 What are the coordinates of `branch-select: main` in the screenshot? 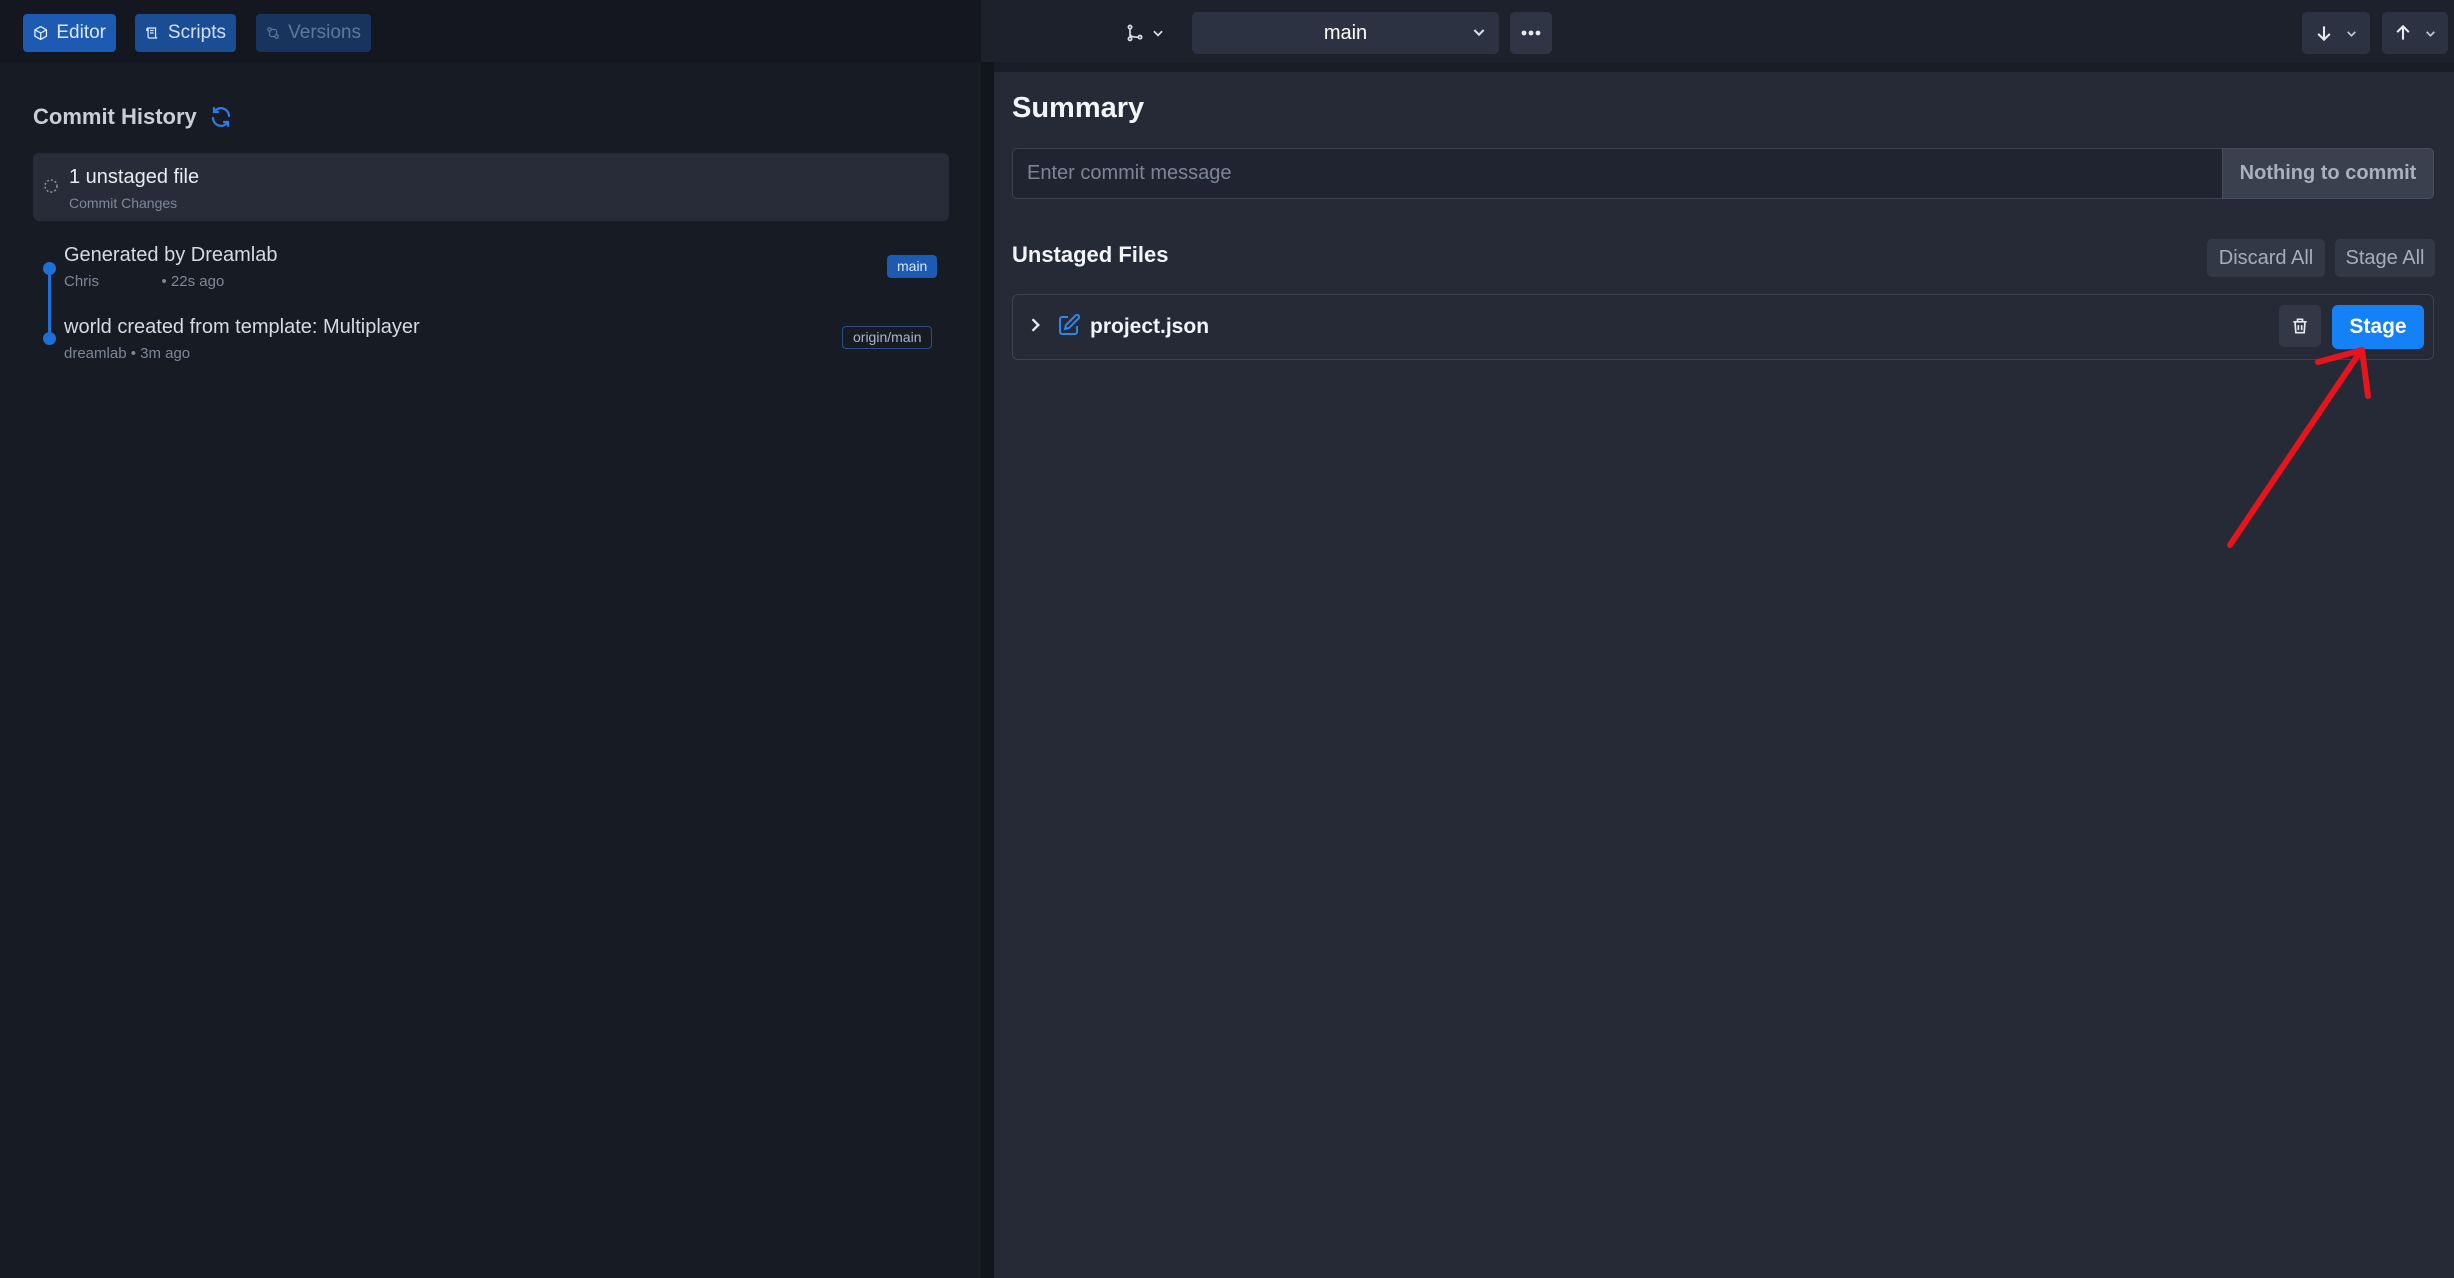 It's located at (1345, 33).